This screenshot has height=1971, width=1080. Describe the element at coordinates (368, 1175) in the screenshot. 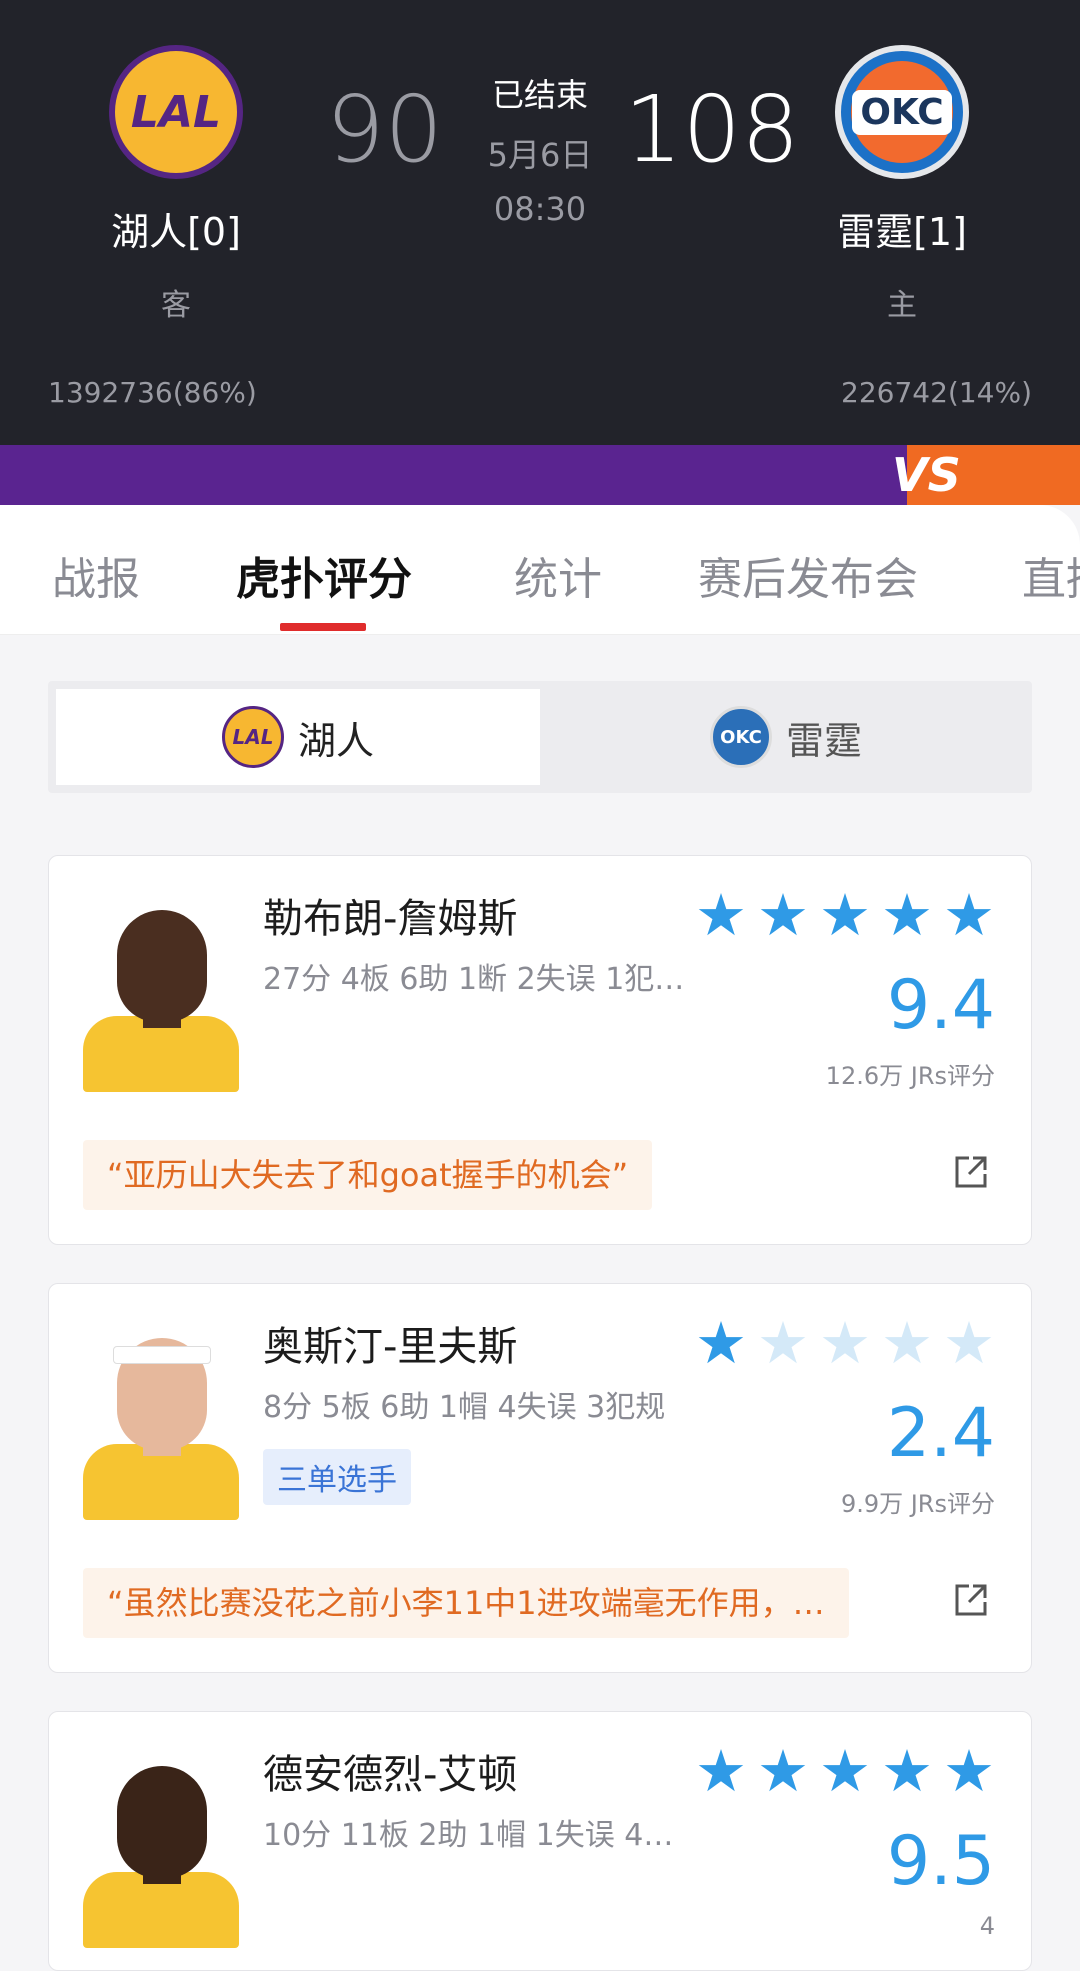

I see `hot-comment: “亚历山大失去了和goat握手的机会”` at that location.